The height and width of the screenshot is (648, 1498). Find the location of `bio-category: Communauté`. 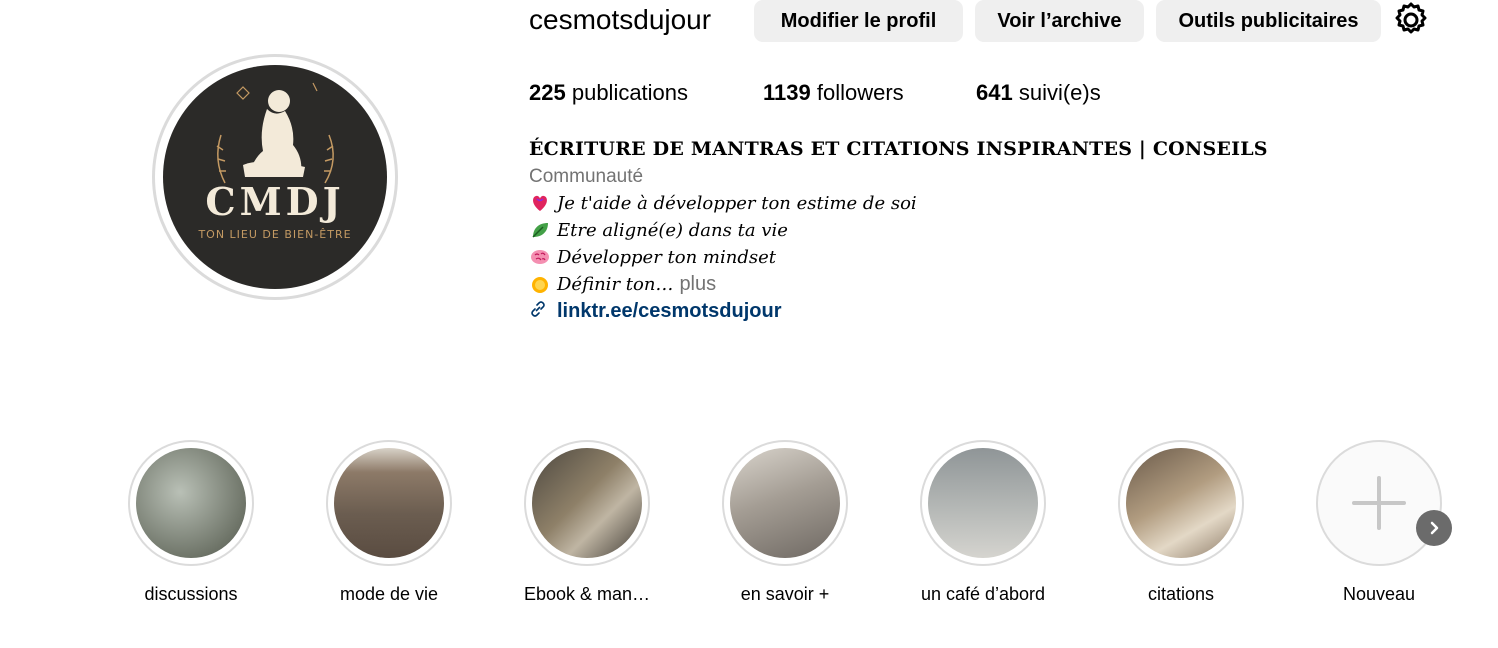

bio-category: Communauté is located at coordinates (586, 176).